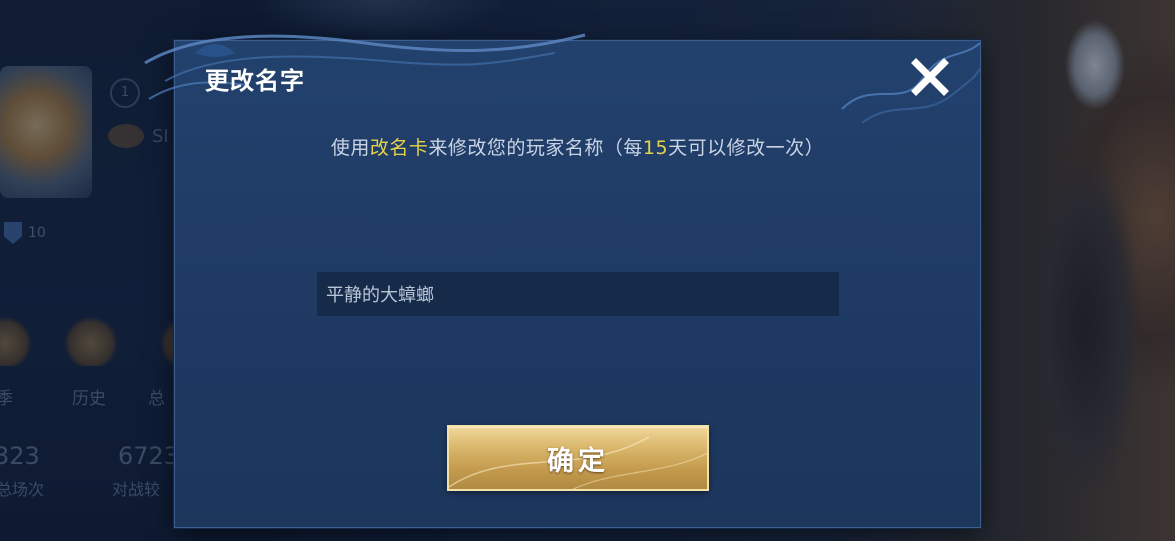  I want to click on corner-ornament, so click(911, 83).